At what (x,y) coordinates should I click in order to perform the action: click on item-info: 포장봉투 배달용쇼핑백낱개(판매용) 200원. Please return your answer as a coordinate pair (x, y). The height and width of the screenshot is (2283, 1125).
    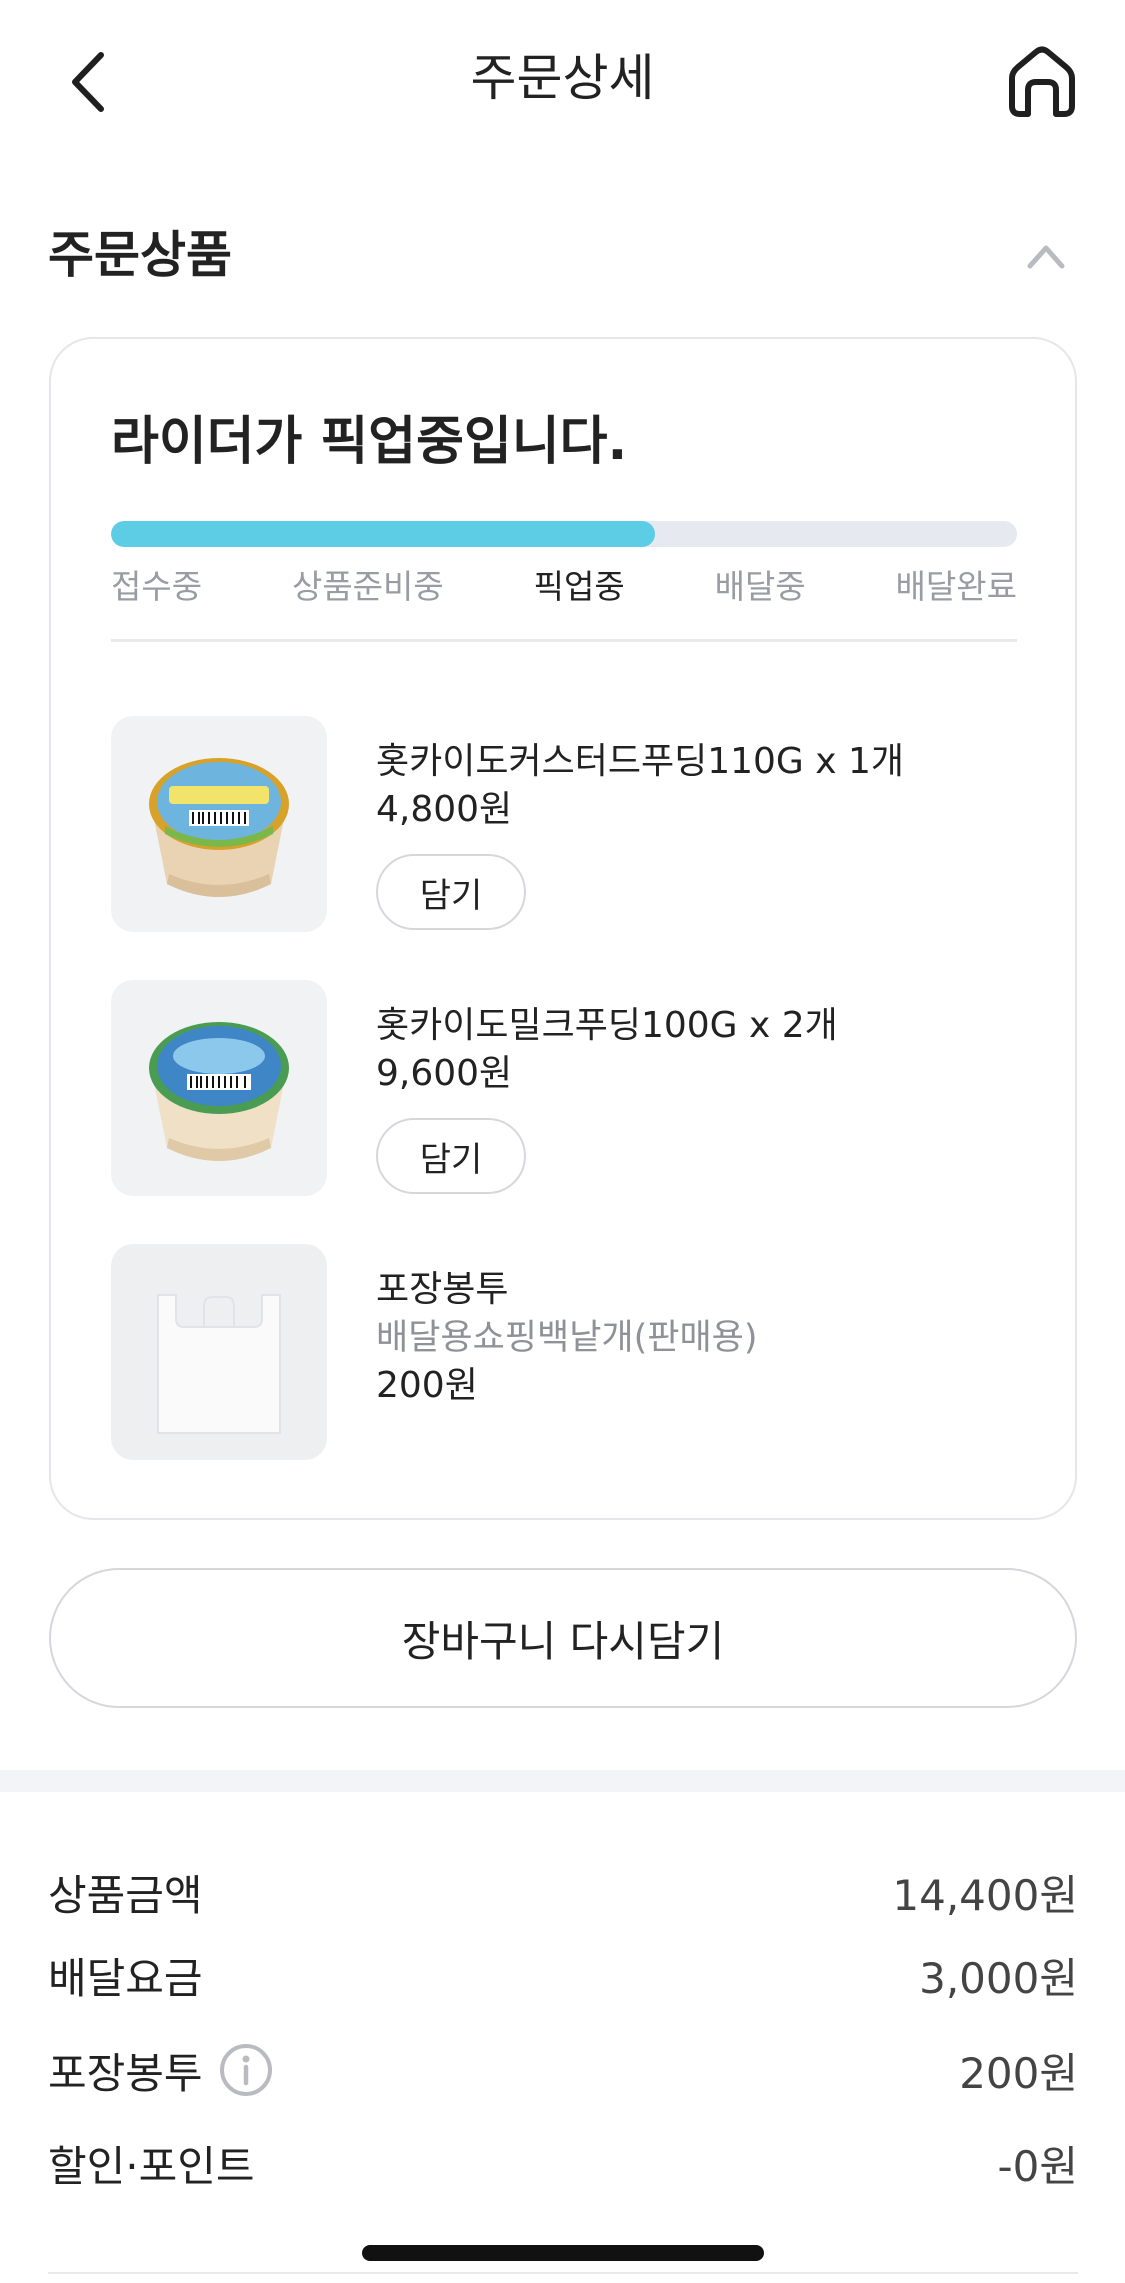
    Looking at the image, I should click on (696, 1338).